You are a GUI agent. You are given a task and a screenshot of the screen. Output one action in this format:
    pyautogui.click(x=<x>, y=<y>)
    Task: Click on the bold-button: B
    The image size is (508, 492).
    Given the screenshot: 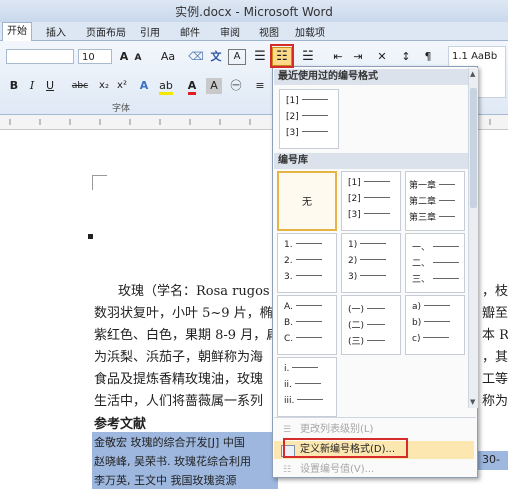 What is the action you would take?
    pyautogui.click(x=14, y=86)
    